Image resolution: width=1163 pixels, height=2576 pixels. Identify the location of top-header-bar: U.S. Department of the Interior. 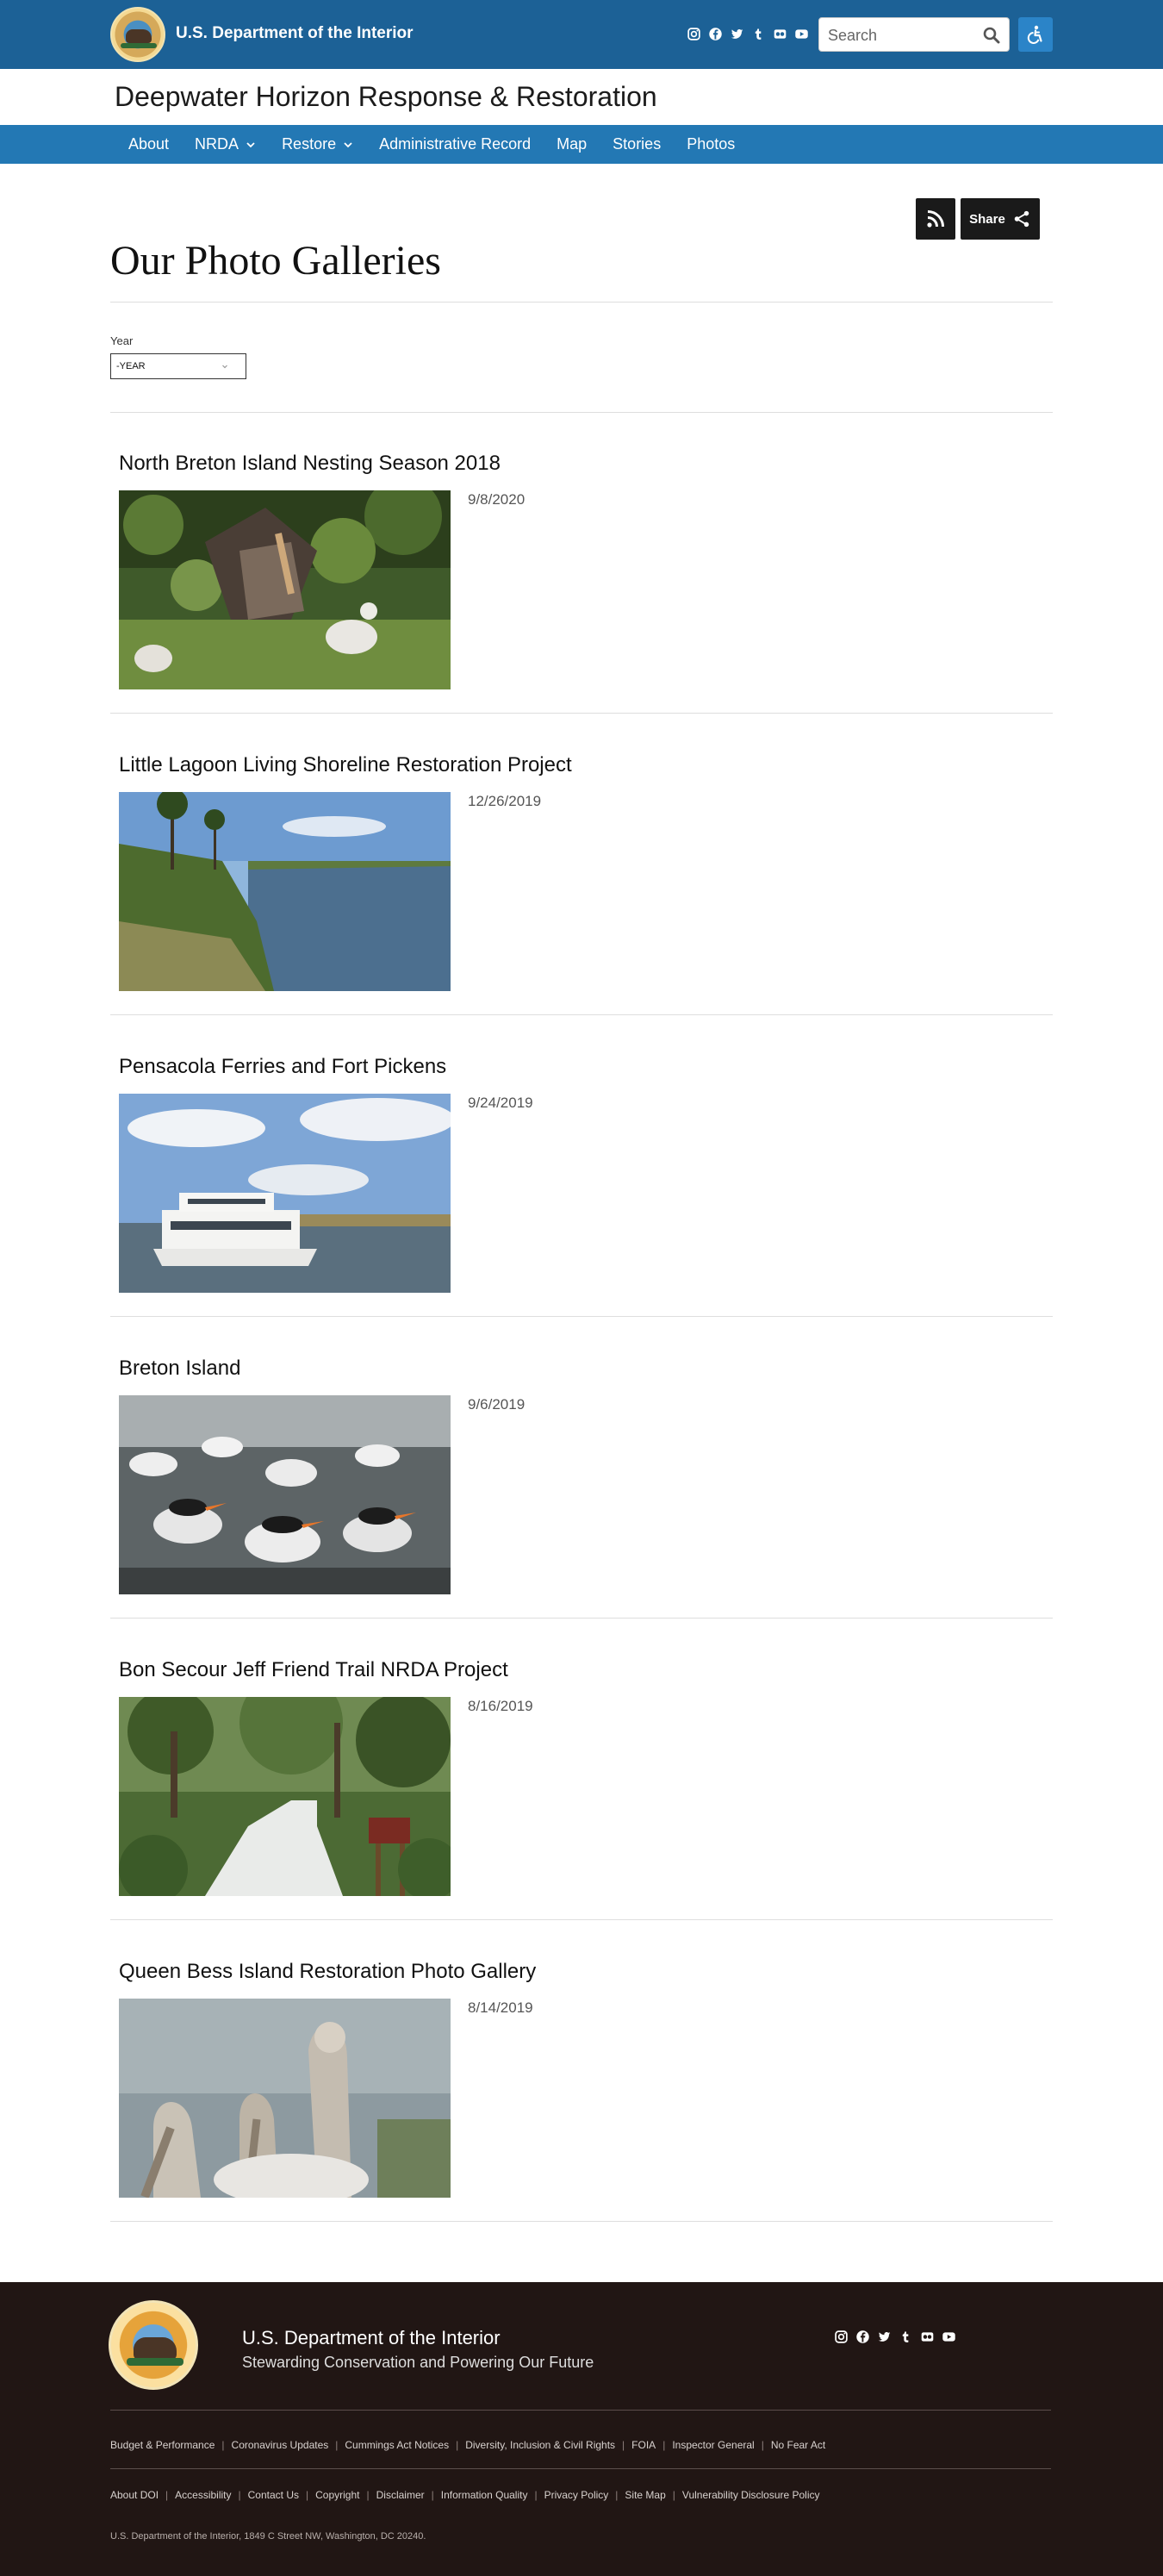
(581, 34).